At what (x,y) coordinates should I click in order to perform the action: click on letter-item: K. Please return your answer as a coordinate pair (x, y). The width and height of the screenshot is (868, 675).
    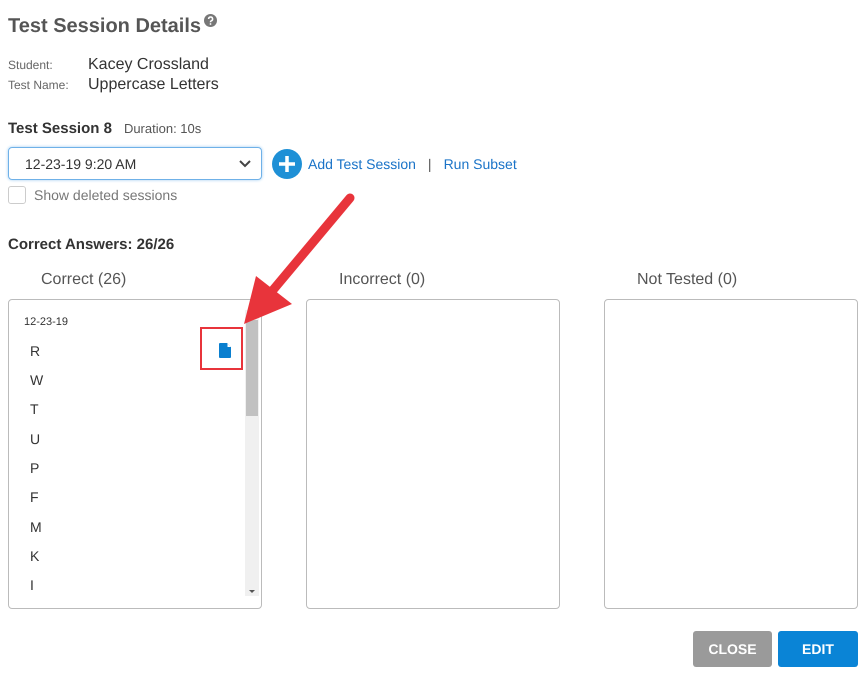
    Looking at the image, I should click on (35, 556).